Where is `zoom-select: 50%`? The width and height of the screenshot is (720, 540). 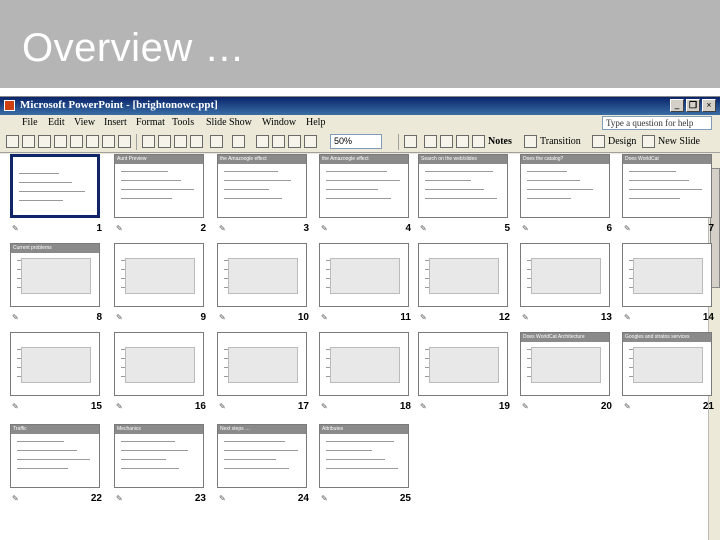
zoom-select: 50% is located at coordinates (356, 141).